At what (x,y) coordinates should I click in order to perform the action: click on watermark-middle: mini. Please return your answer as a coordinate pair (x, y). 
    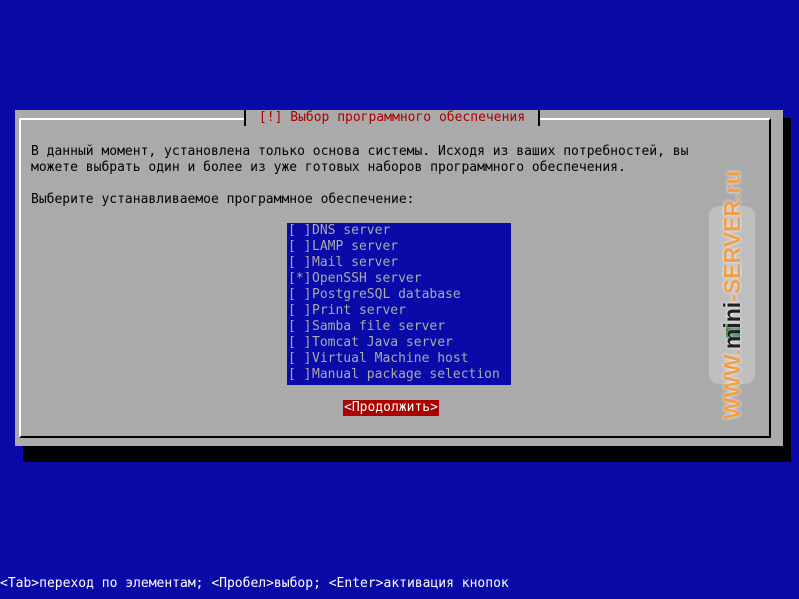
    Looking at the image, I should click on (732, 325).